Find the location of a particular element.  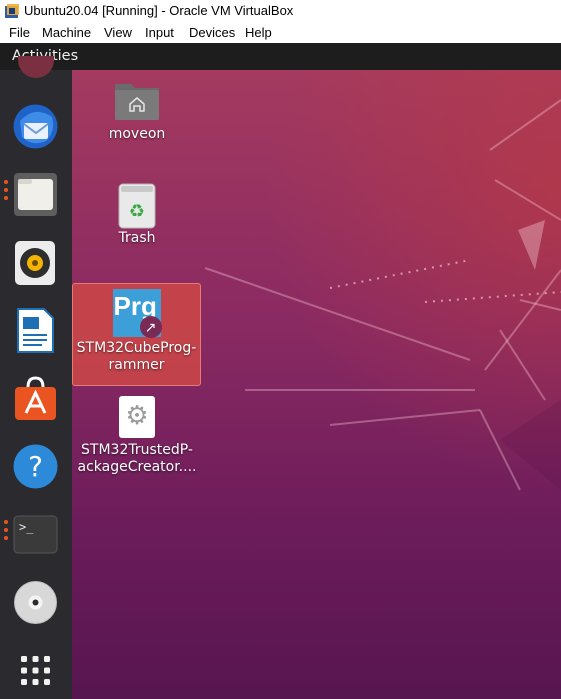

dock-files-icon is located at coordinates (35, 194).